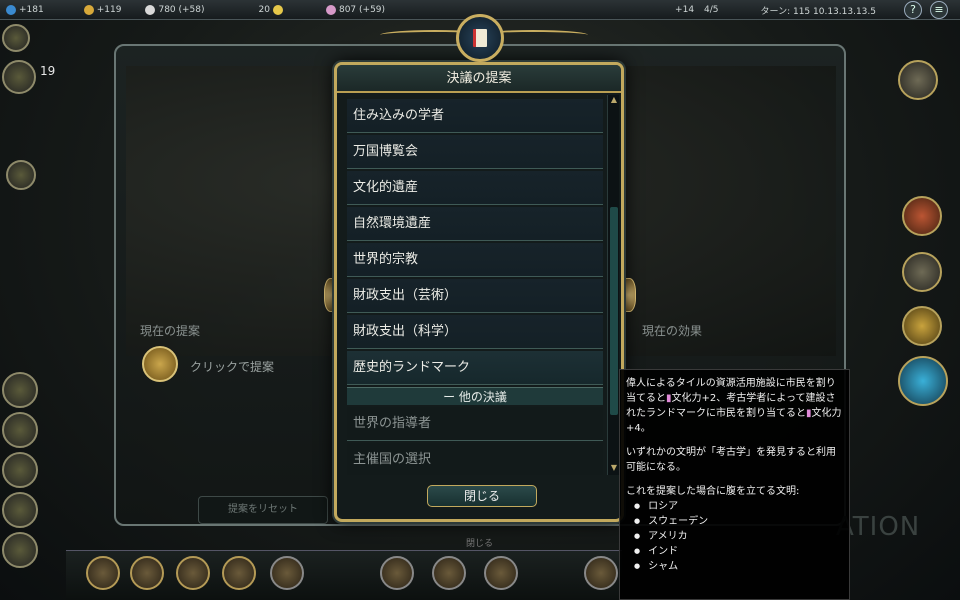 This screenshot has width=960, height=600. Describe the element at coordinates (922, 216) in the screenshot. I see `close-x-icon` at that location.